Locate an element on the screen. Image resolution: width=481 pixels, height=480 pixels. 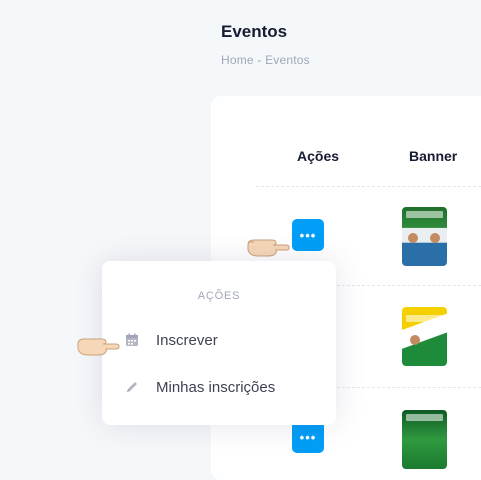
calendar-icon is located at coordinates (132, 340).